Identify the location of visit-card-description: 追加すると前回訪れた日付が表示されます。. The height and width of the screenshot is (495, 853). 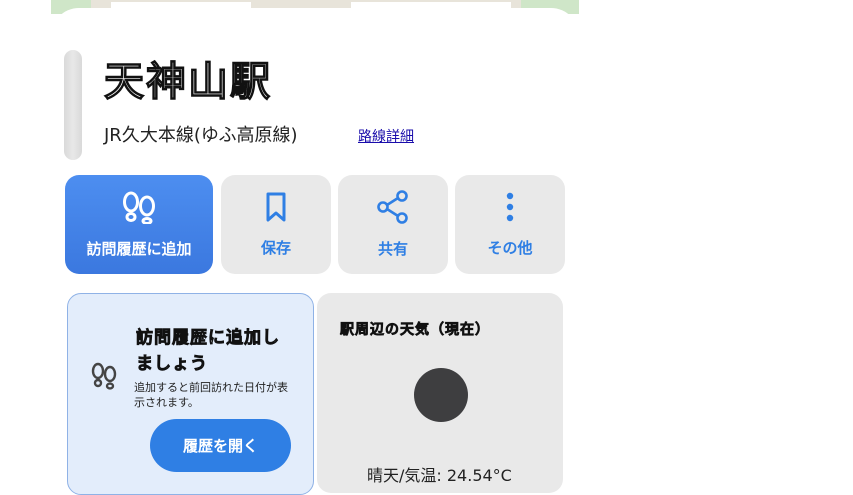
(211, 395).